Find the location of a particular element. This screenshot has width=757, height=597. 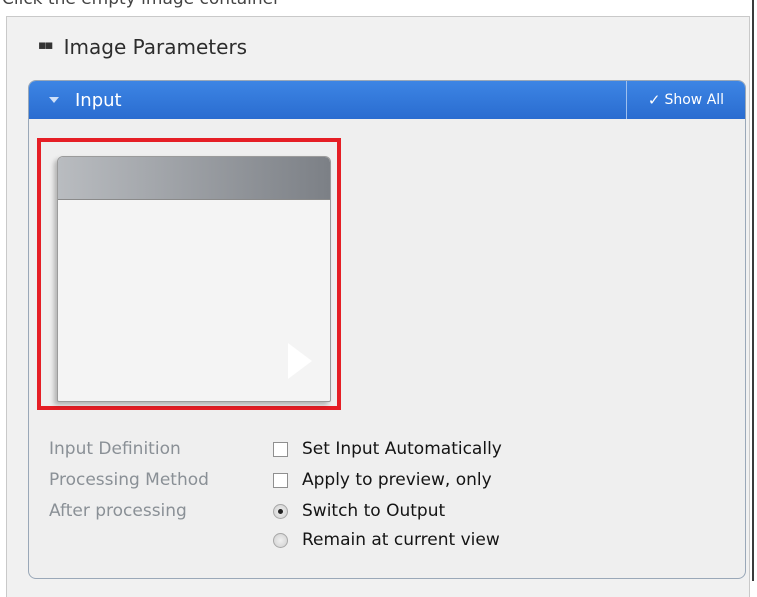

switch-to-output-label: Switch to Output is located at coordinates (374, 511).